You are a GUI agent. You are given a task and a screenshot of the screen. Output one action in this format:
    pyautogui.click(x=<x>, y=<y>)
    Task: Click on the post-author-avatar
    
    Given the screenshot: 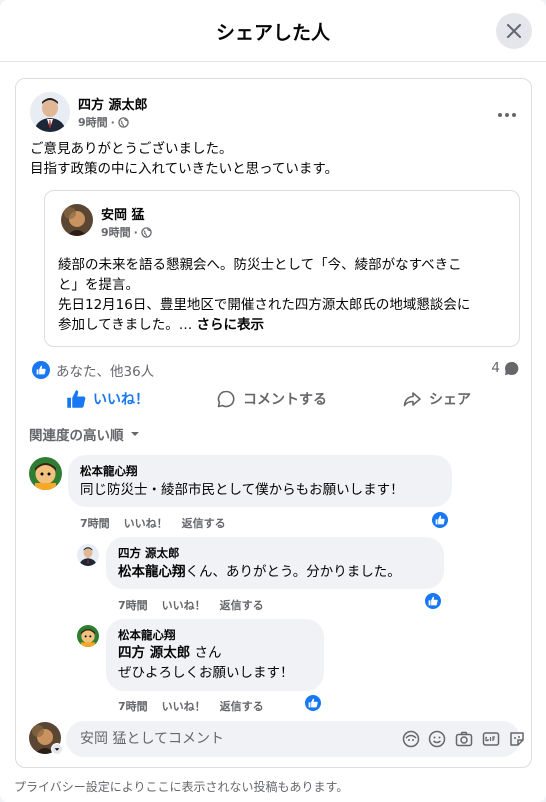 What is the action you would take?
    pyautogui.click(x=50, y=112)
    